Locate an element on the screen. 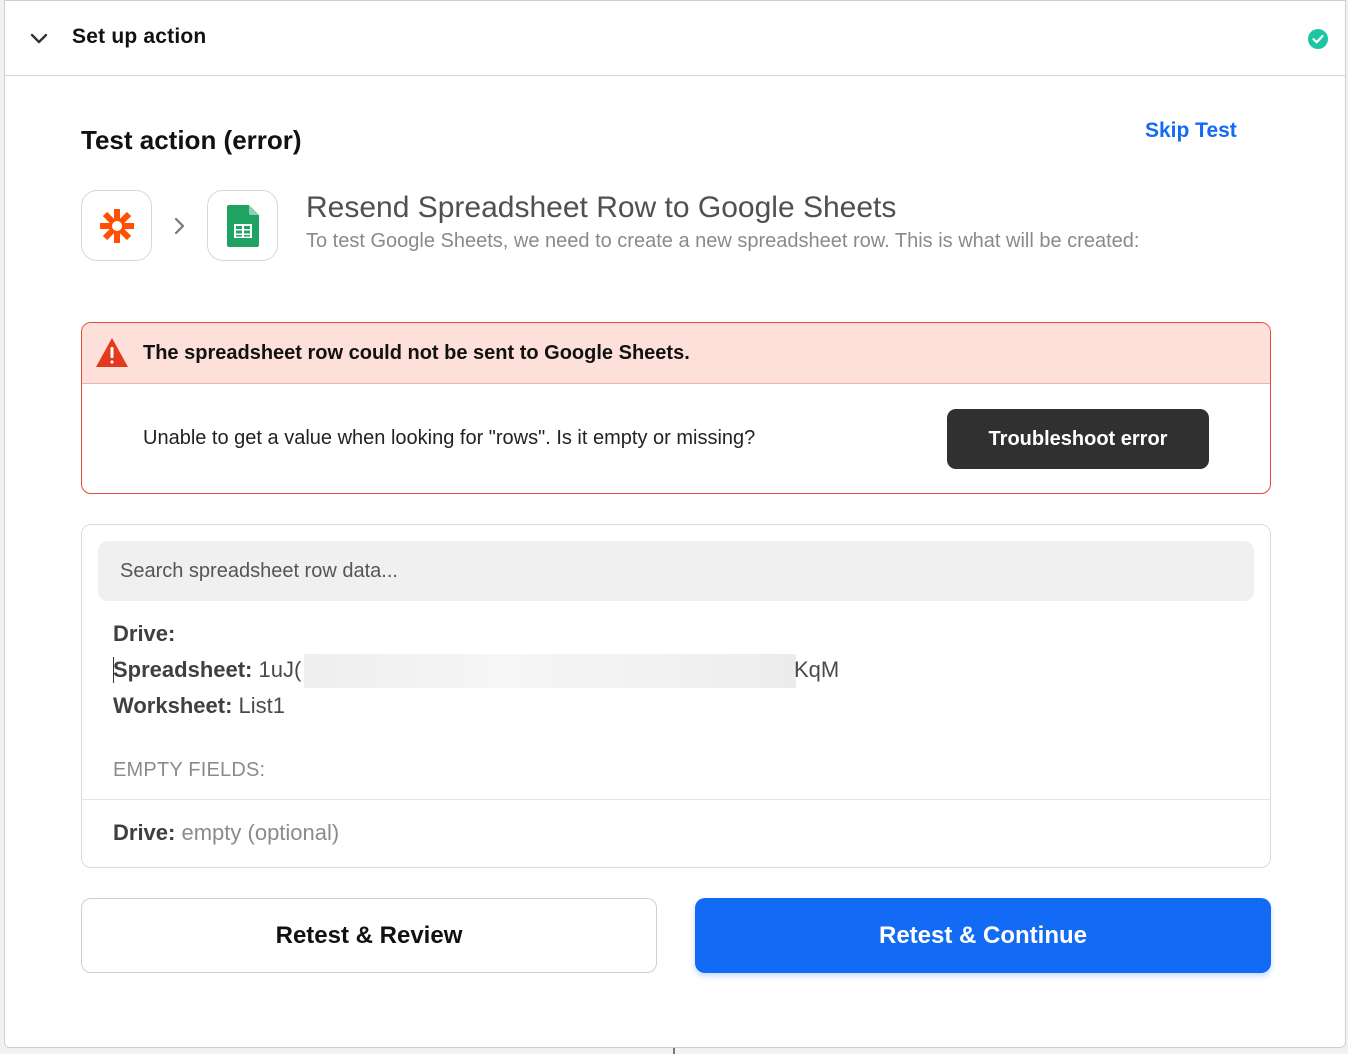 The width and height of the screenshot is (1348, 1054). check-circle-icon is located at coordinates (1318, 39).